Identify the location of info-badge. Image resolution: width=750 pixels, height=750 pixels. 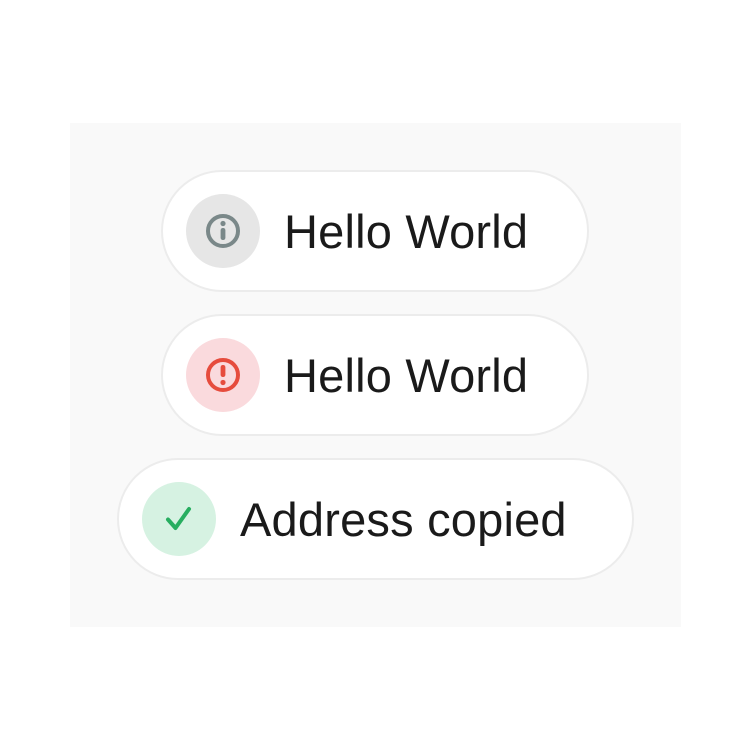
(223, 231).